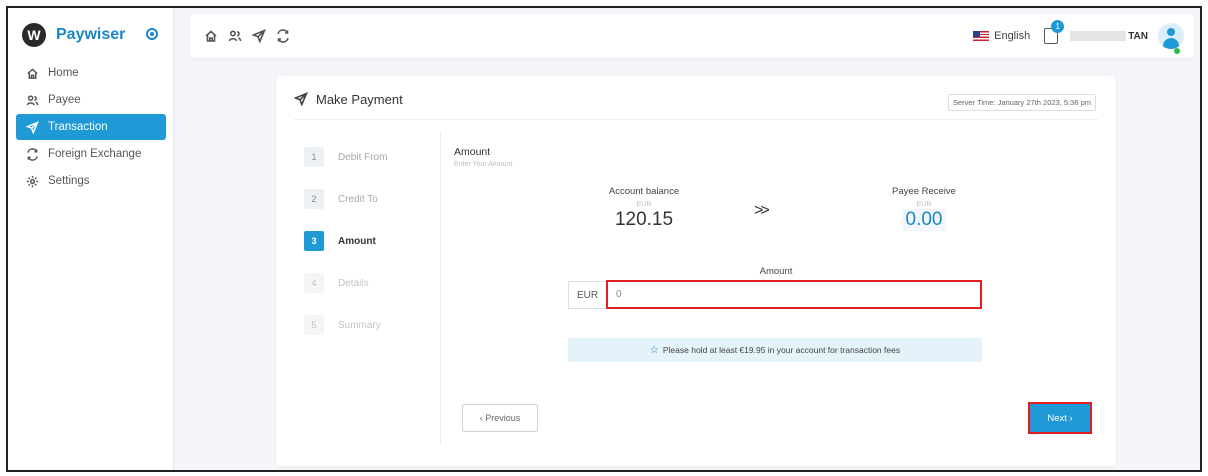  I want to click on language-selector: English, so click(1012, 36).